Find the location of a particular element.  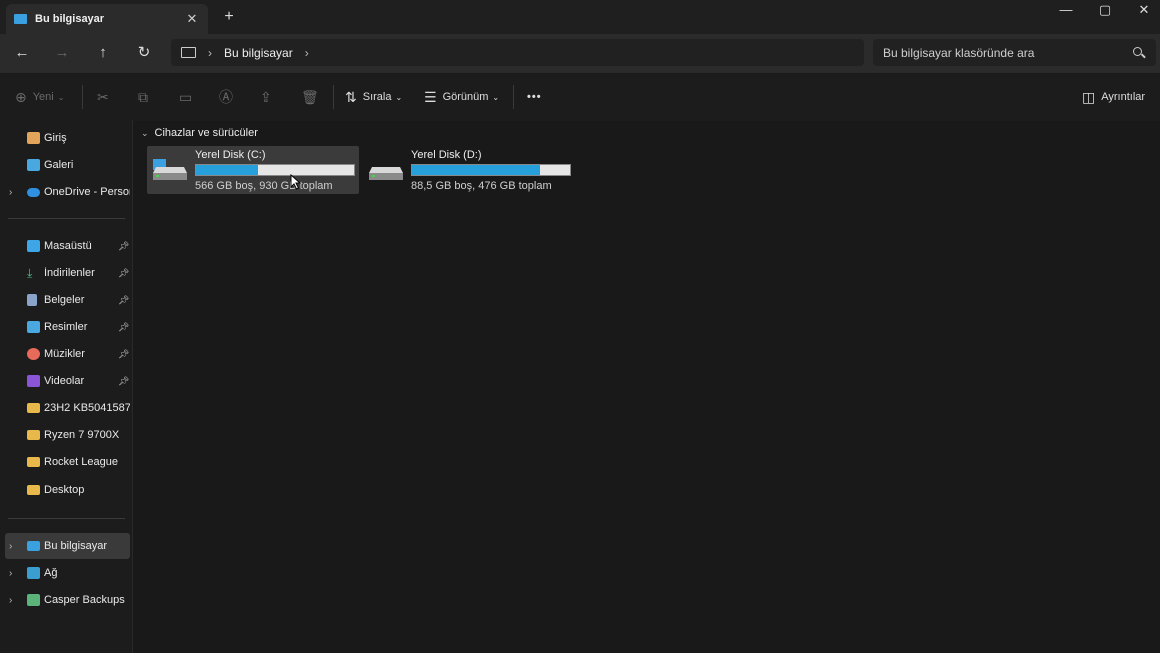

home-icon is located at coordinates (33, 138).